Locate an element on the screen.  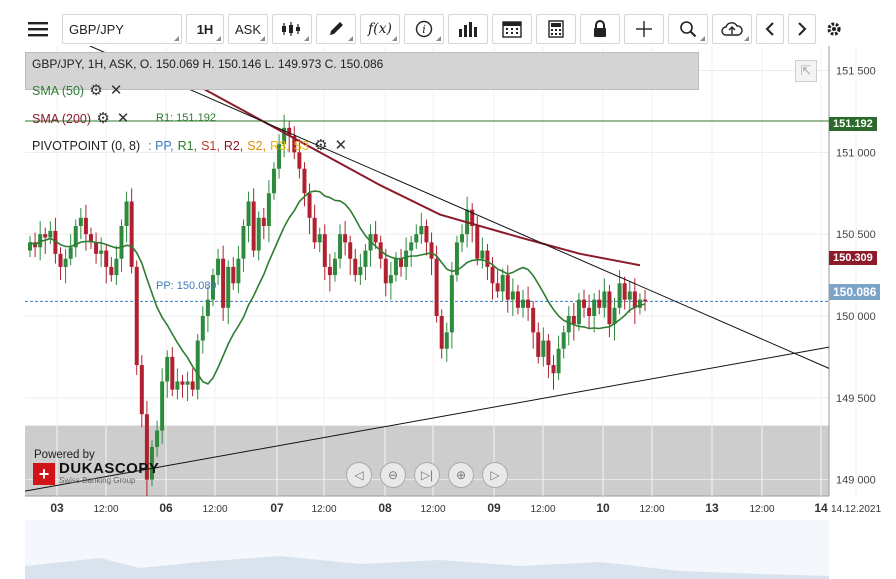
crosshair-icon is located at coordinates (644, 29).